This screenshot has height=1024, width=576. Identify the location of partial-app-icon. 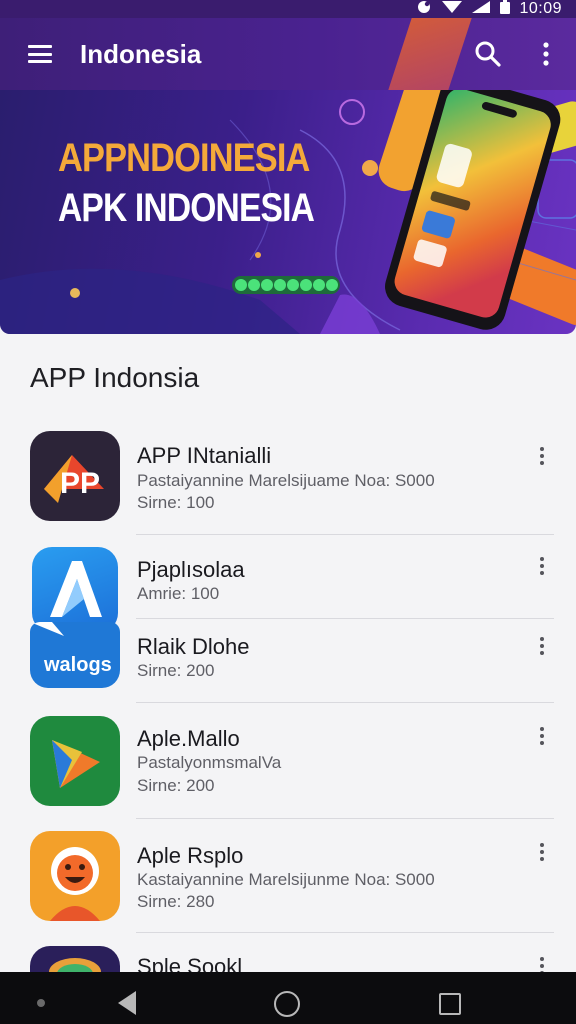
(75, 959).